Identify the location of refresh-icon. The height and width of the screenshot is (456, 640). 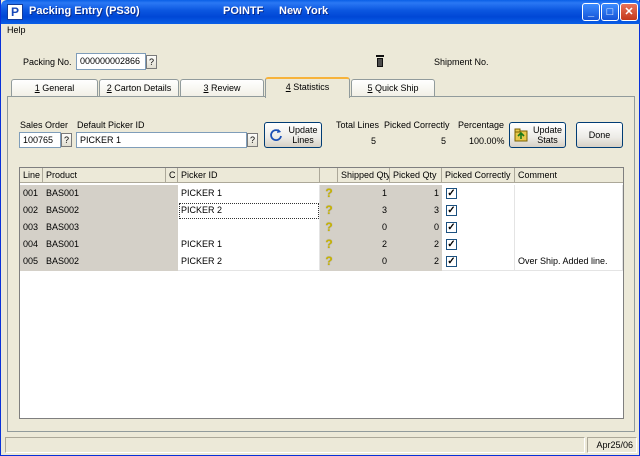
(276, 135).